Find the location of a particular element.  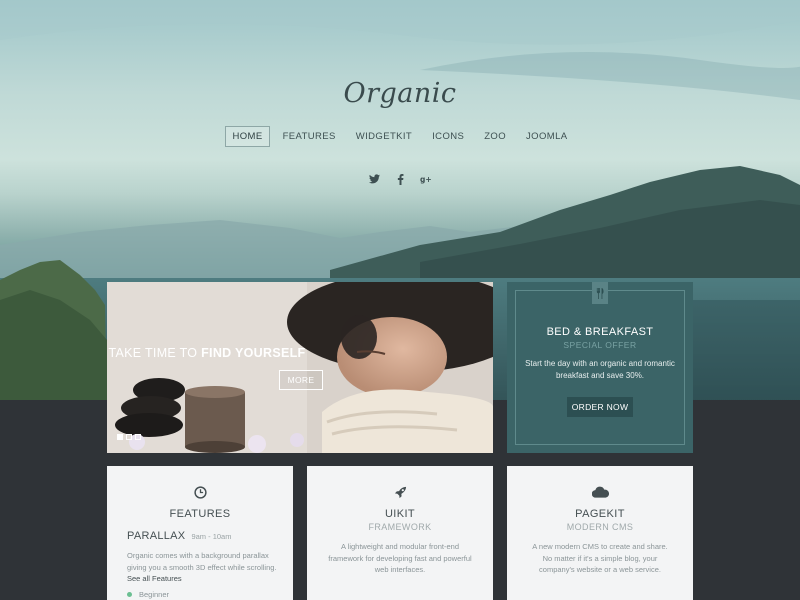

card-title: UIKIT is located at coordinates (400, 514).